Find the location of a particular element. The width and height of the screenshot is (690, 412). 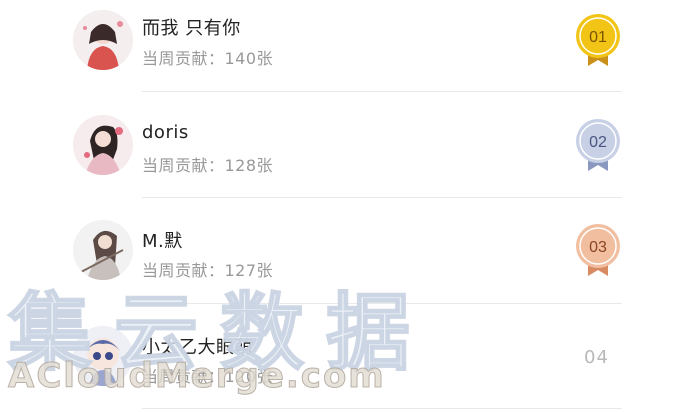

user-name: 小太乙大眼萌 is located at coordinates (197, 347).